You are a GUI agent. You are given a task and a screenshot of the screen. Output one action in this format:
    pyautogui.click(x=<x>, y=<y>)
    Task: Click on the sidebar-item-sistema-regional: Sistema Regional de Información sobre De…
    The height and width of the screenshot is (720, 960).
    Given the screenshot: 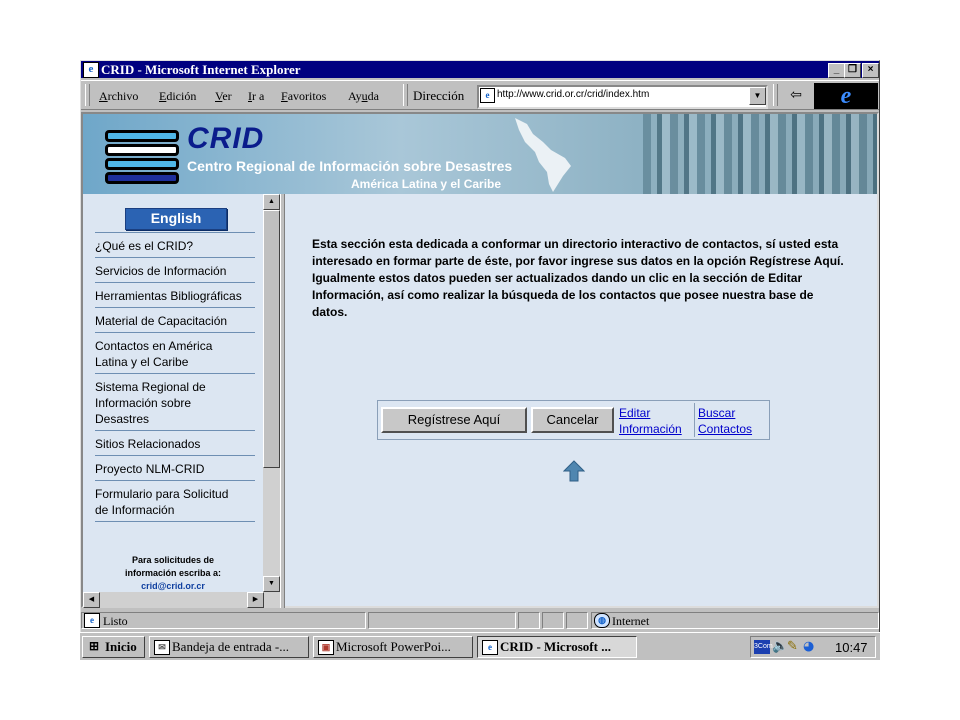 What is the action you would take?
    pyautogui.click(x=162, y=403)
    